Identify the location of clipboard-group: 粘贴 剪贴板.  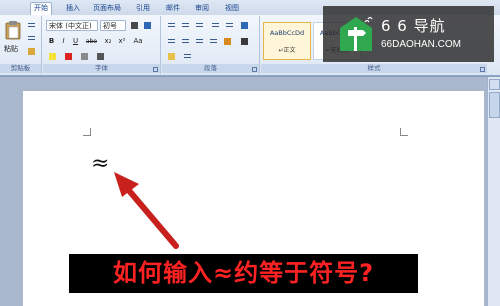
(21, 45).